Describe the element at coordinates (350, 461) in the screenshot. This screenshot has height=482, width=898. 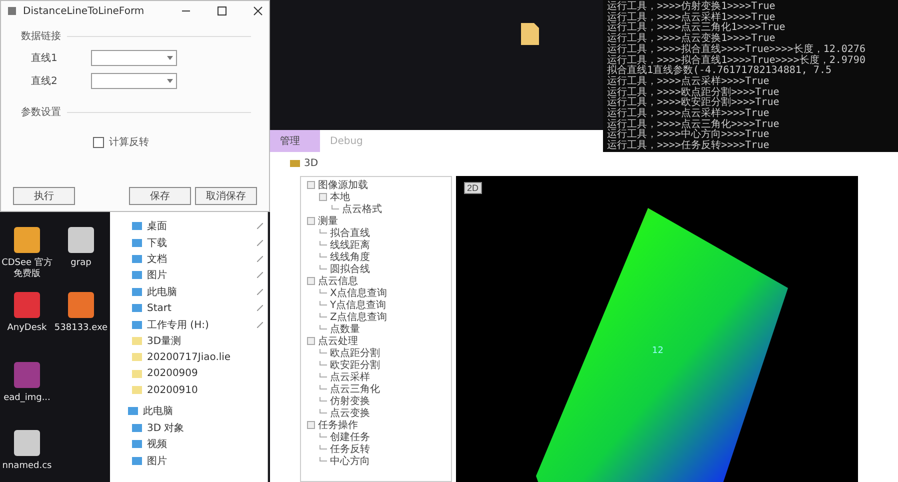
I see `tree-item: 中心方向` at that location.